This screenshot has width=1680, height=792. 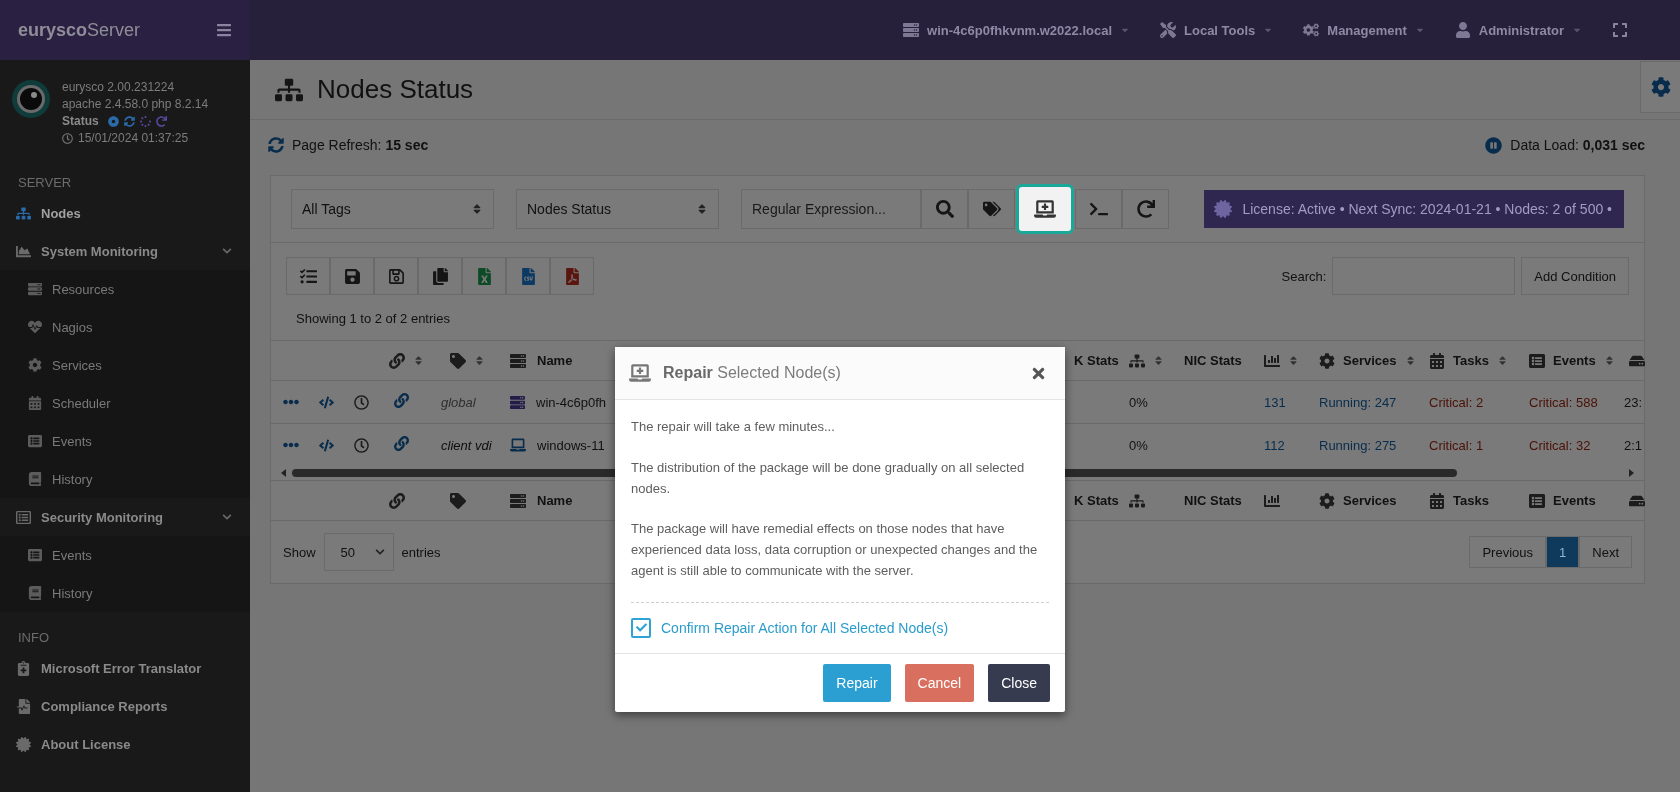 I want to click on tags-button, so click(x=991, y=209).